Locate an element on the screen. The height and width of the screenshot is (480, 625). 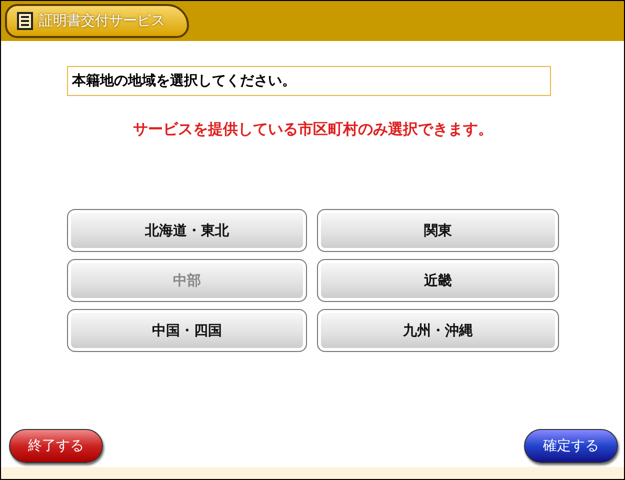
region-button: 中国・四国 is located at coordinates (187, 330).